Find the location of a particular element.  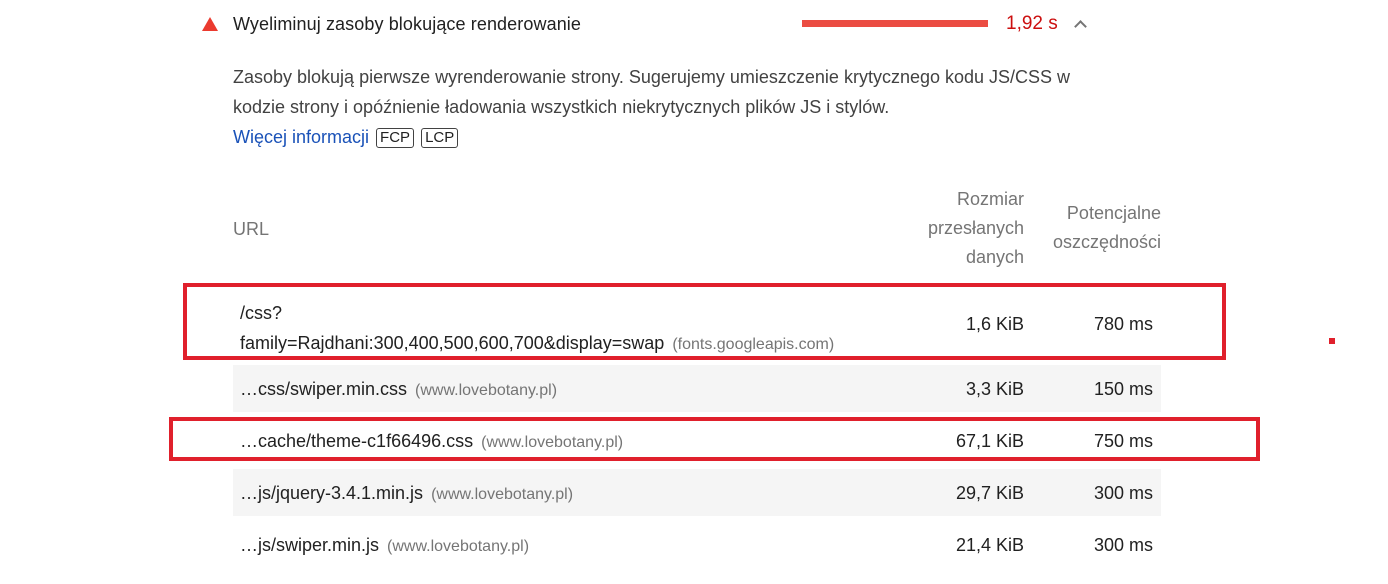

resource-url-text: …js/jquery-3.4.1.min.js is located at coordinates (332, 493).